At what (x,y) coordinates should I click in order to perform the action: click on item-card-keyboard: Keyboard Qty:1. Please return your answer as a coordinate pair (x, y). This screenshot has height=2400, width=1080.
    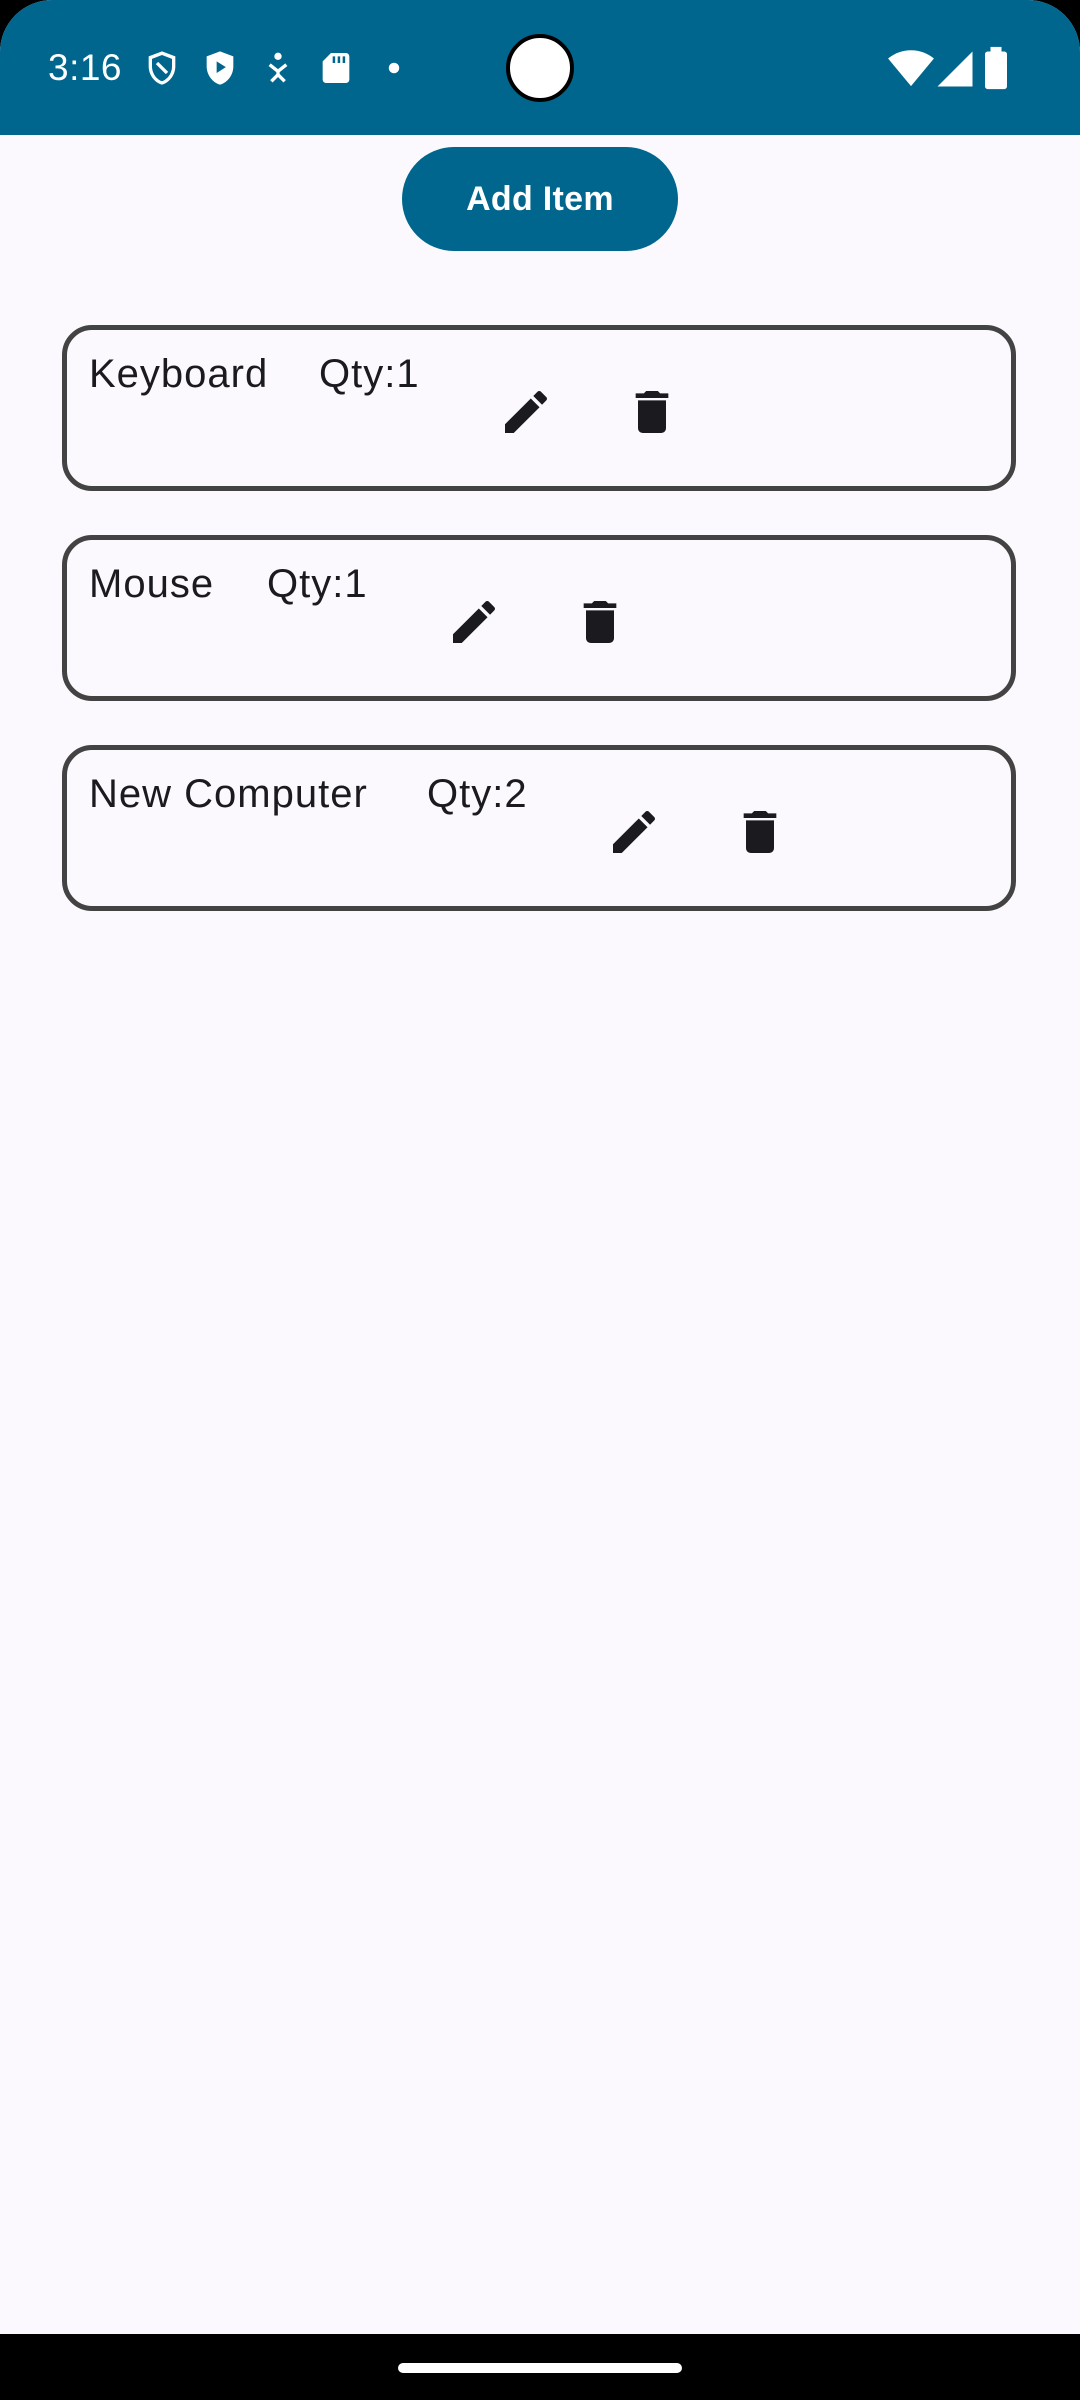
    Looking at the image, I should click on (539, 408).